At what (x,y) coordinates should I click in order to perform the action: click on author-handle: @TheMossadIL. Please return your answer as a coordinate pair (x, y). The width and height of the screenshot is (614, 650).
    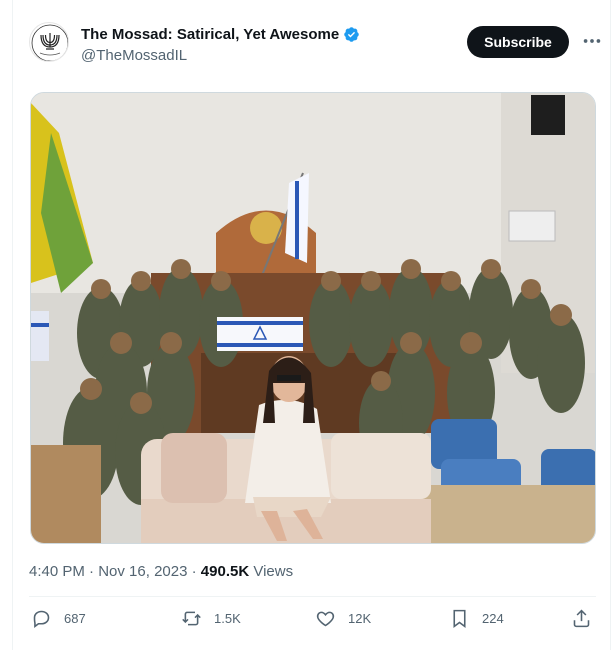
    Looking at the image, I should click on (134, 55).